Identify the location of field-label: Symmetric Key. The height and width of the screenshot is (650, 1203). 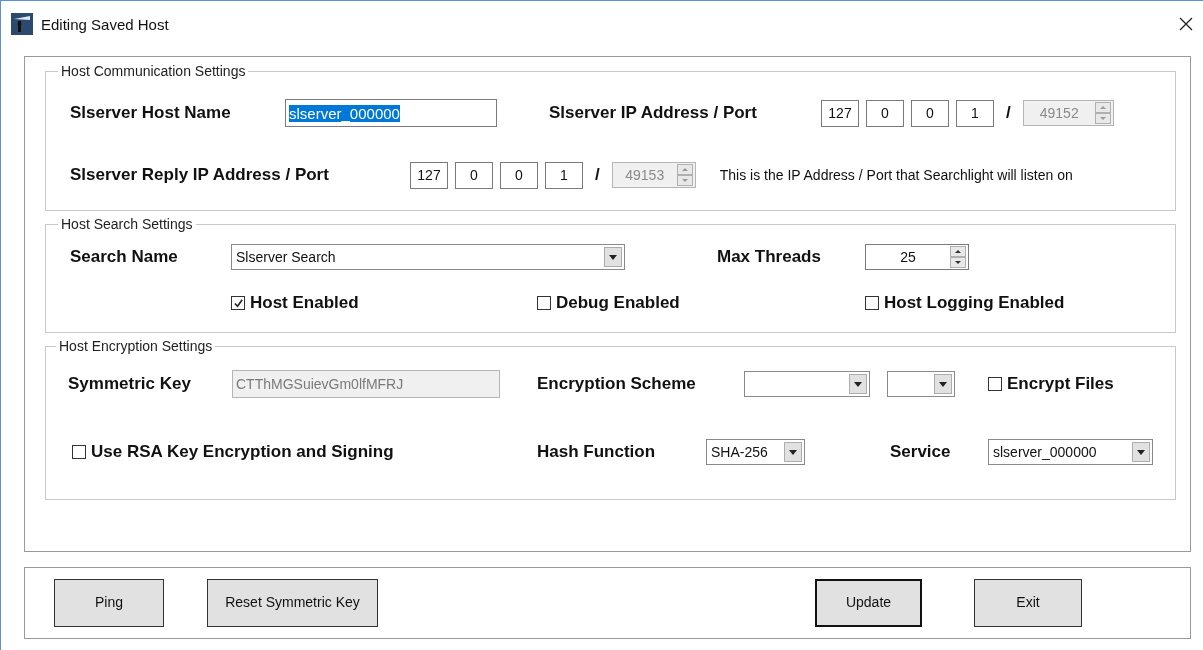
(130, 384).